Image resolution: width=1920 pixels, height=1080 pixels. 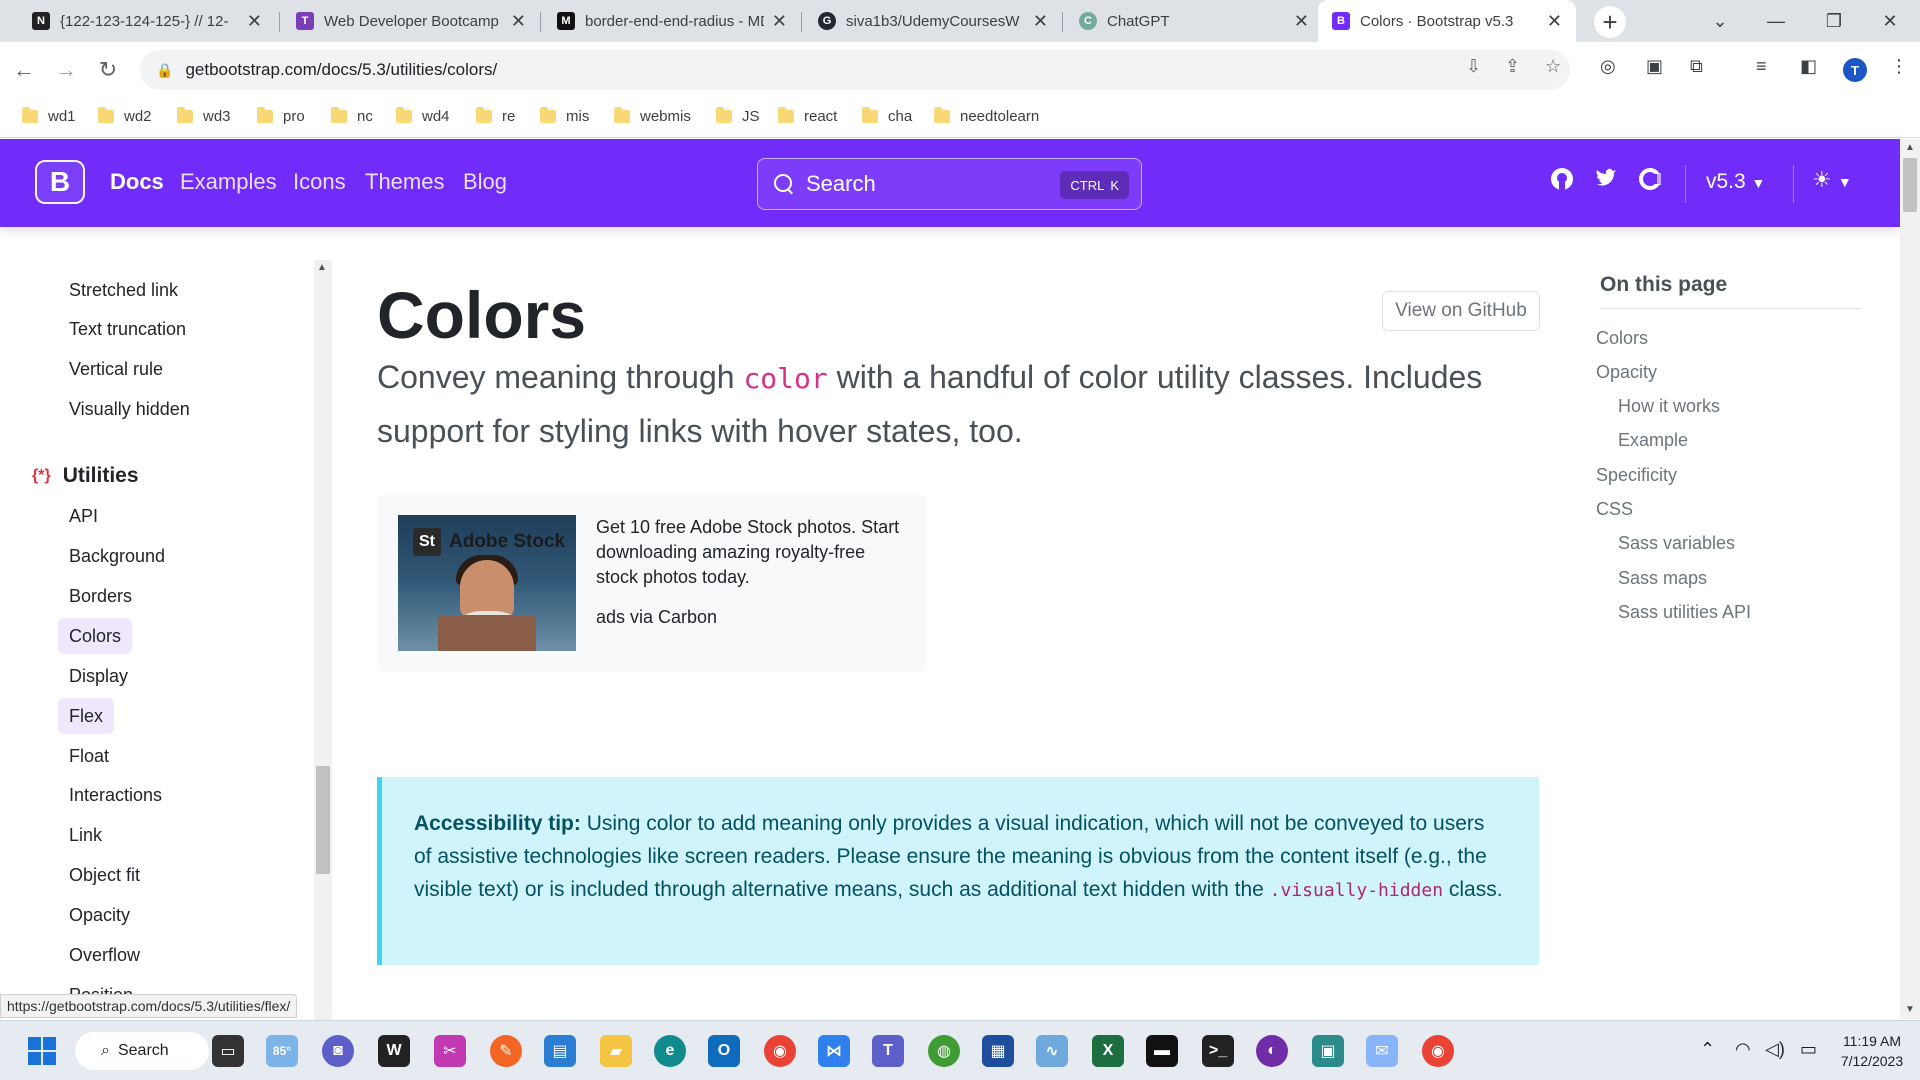 I want to click on volume-icon: ◁), so click(x=1775, y=1049).